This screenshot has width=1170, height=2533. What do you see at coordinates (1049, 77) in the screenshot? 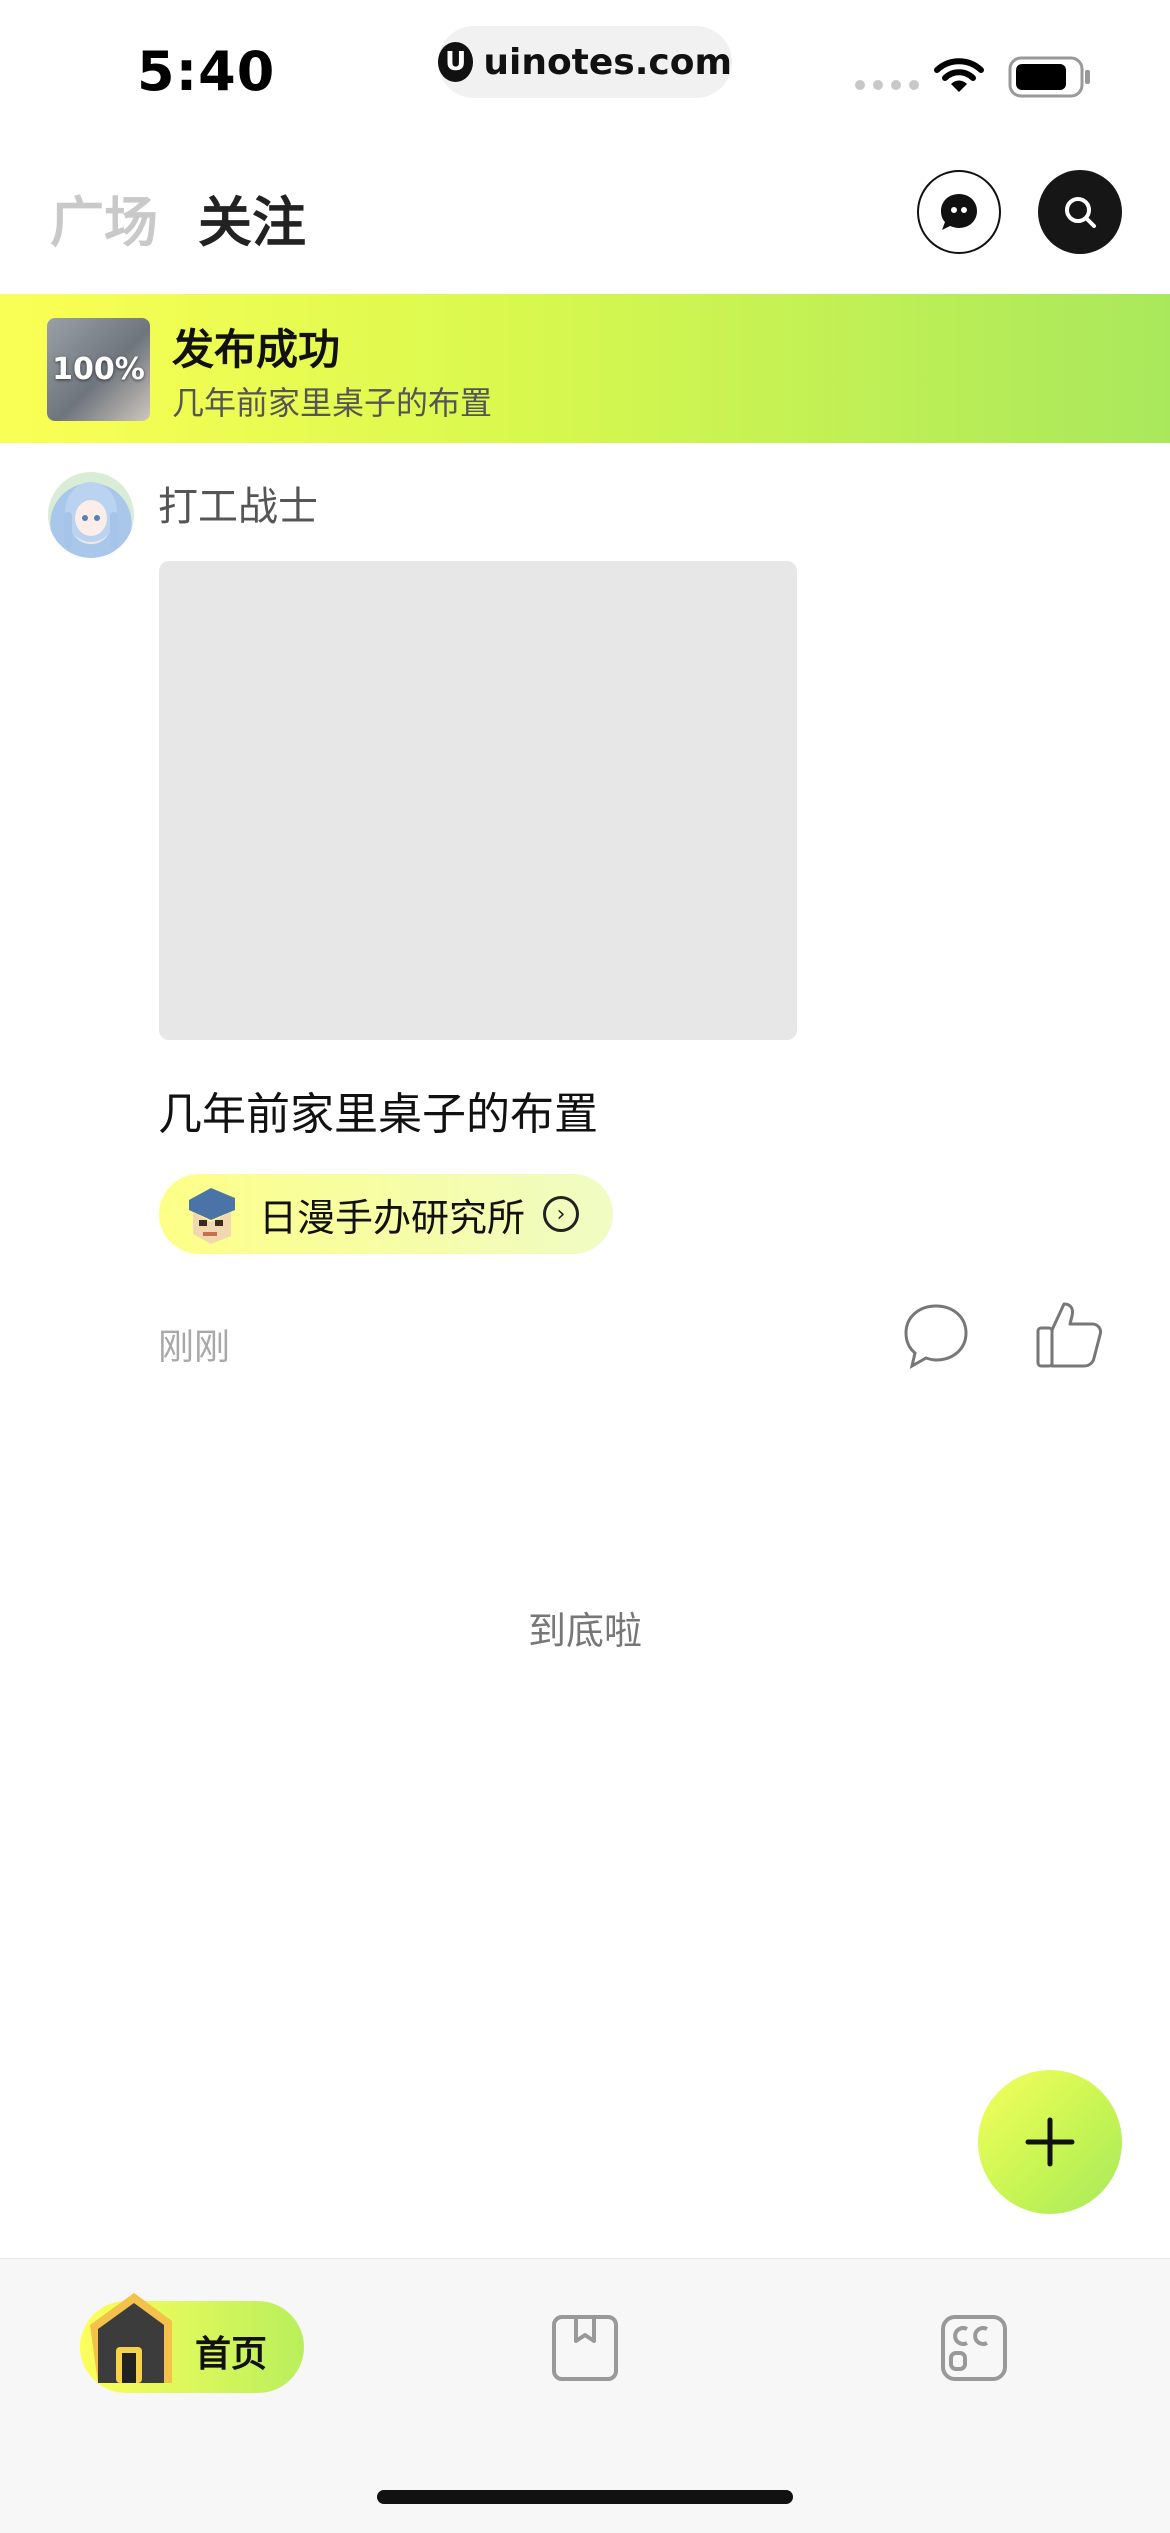
I see `battery-icon` at bounding box center [1049, 77].